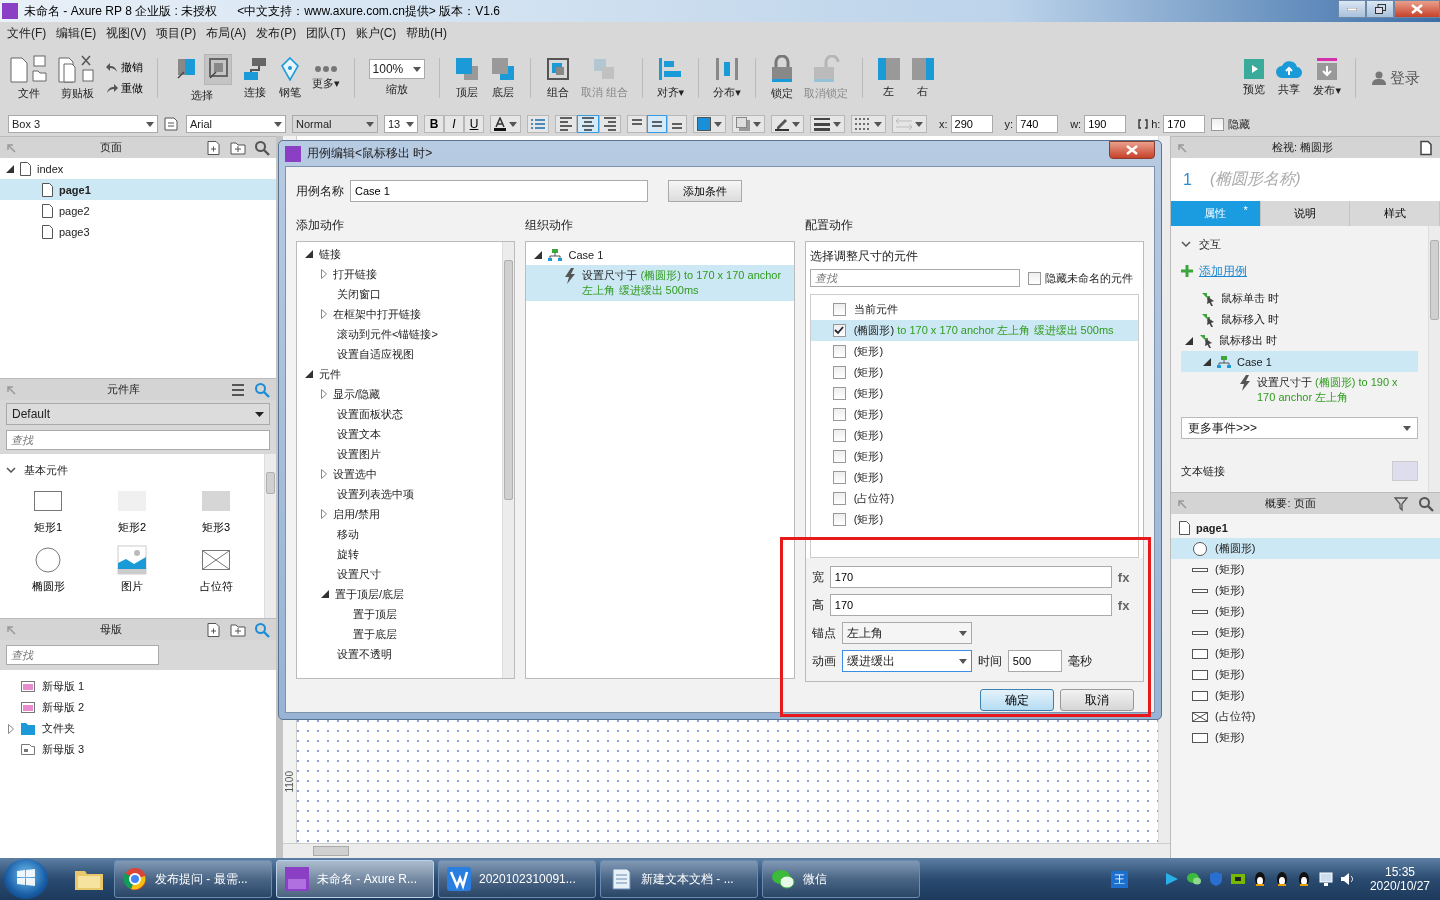 The height and width of the screenshot is (900, 1440). I want to click on tree-item: 滚动到元件<锚链接>, so click(400, 334).